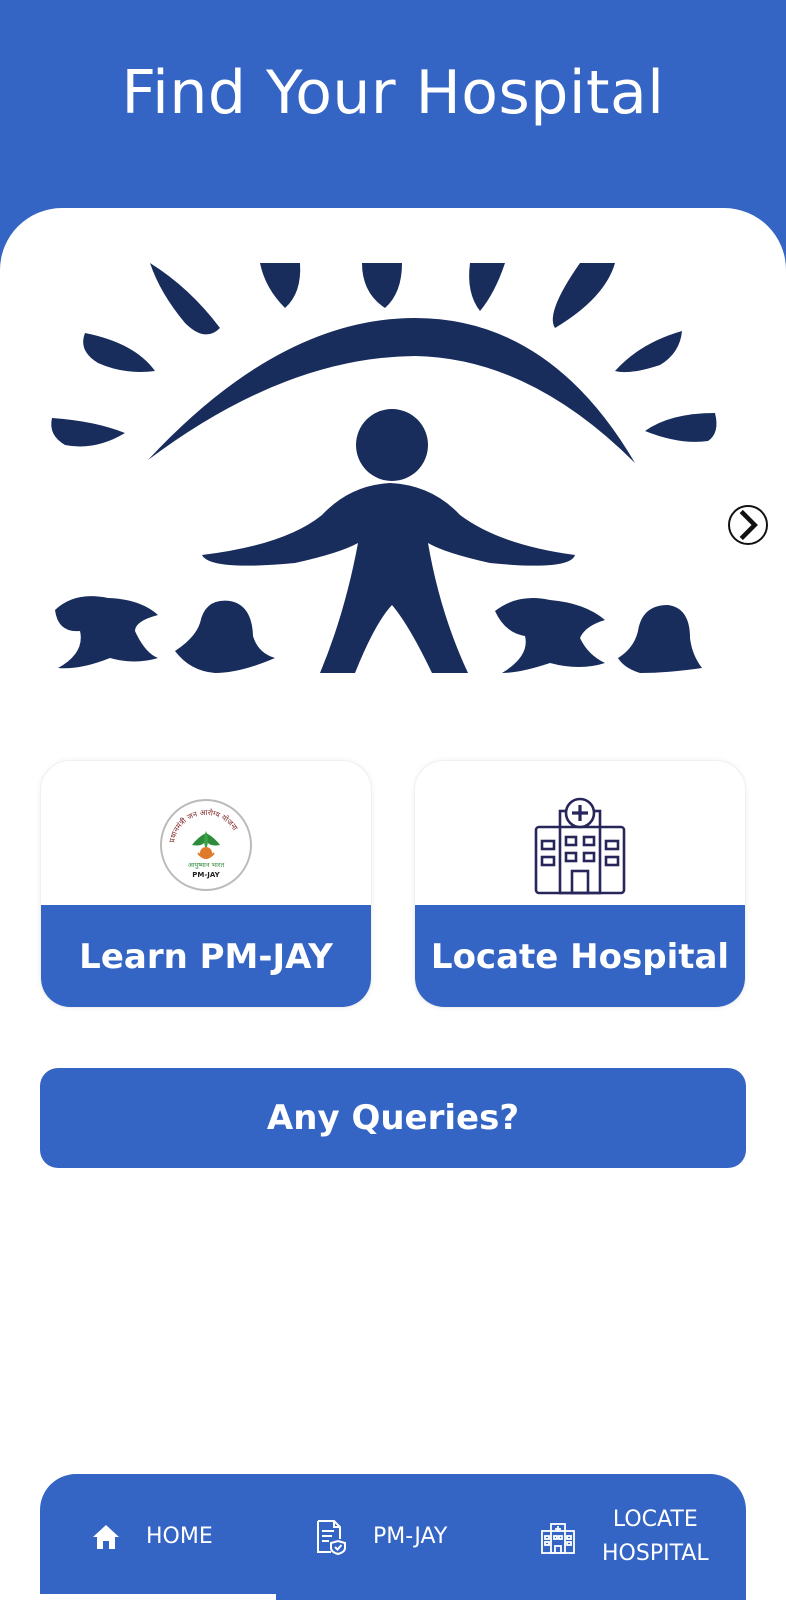 The image size is (786, 1600). Describe the element at coordinates (410, 1536) in the screenshot. I see `nav-pmjay-label: PM-JAY` at that location.